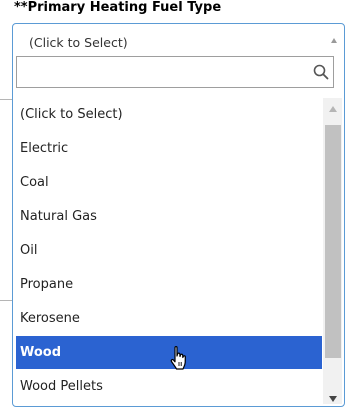 The width and height of the screenshot is (349, 410). I want to click on option-click-to-select: (Click to Select), so click(169, 114).